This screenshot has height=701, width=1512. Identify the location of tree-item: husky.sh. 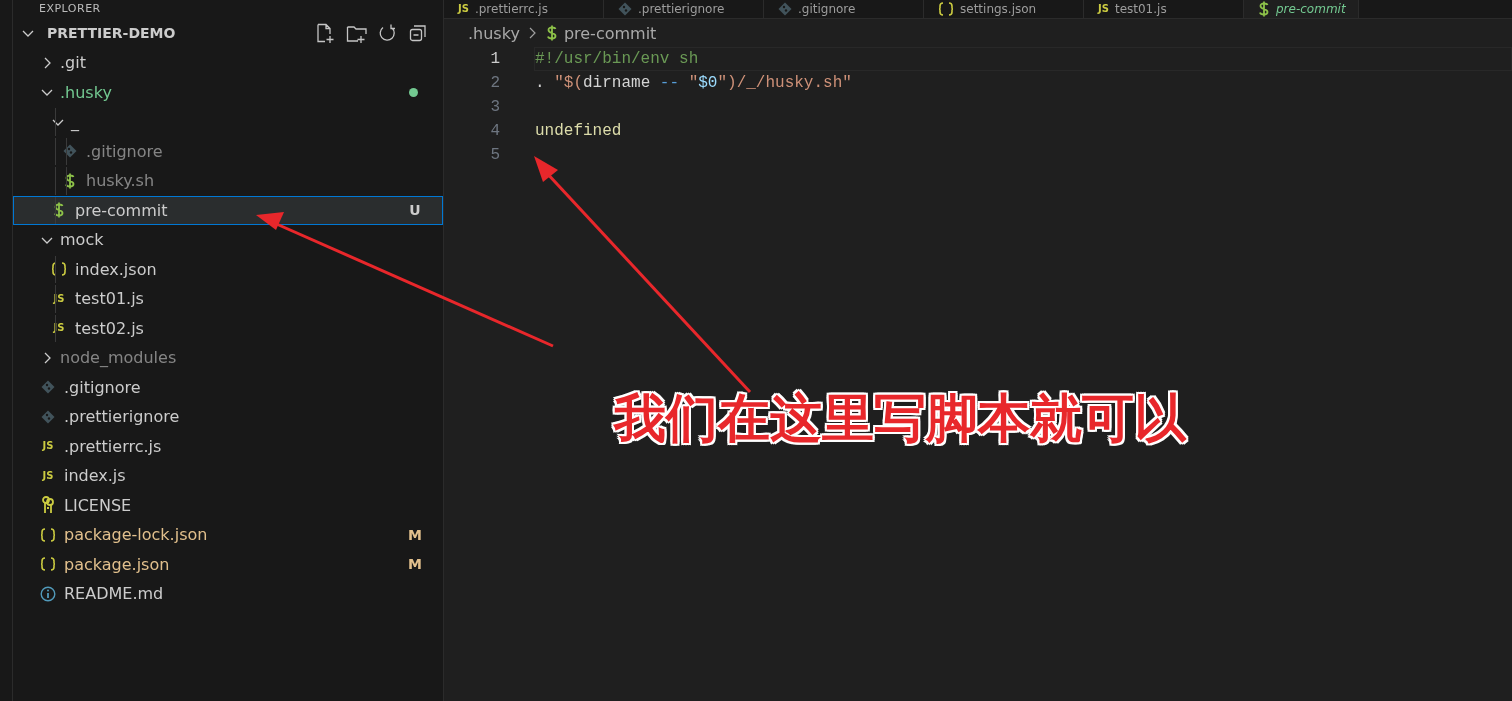
(228, 181).